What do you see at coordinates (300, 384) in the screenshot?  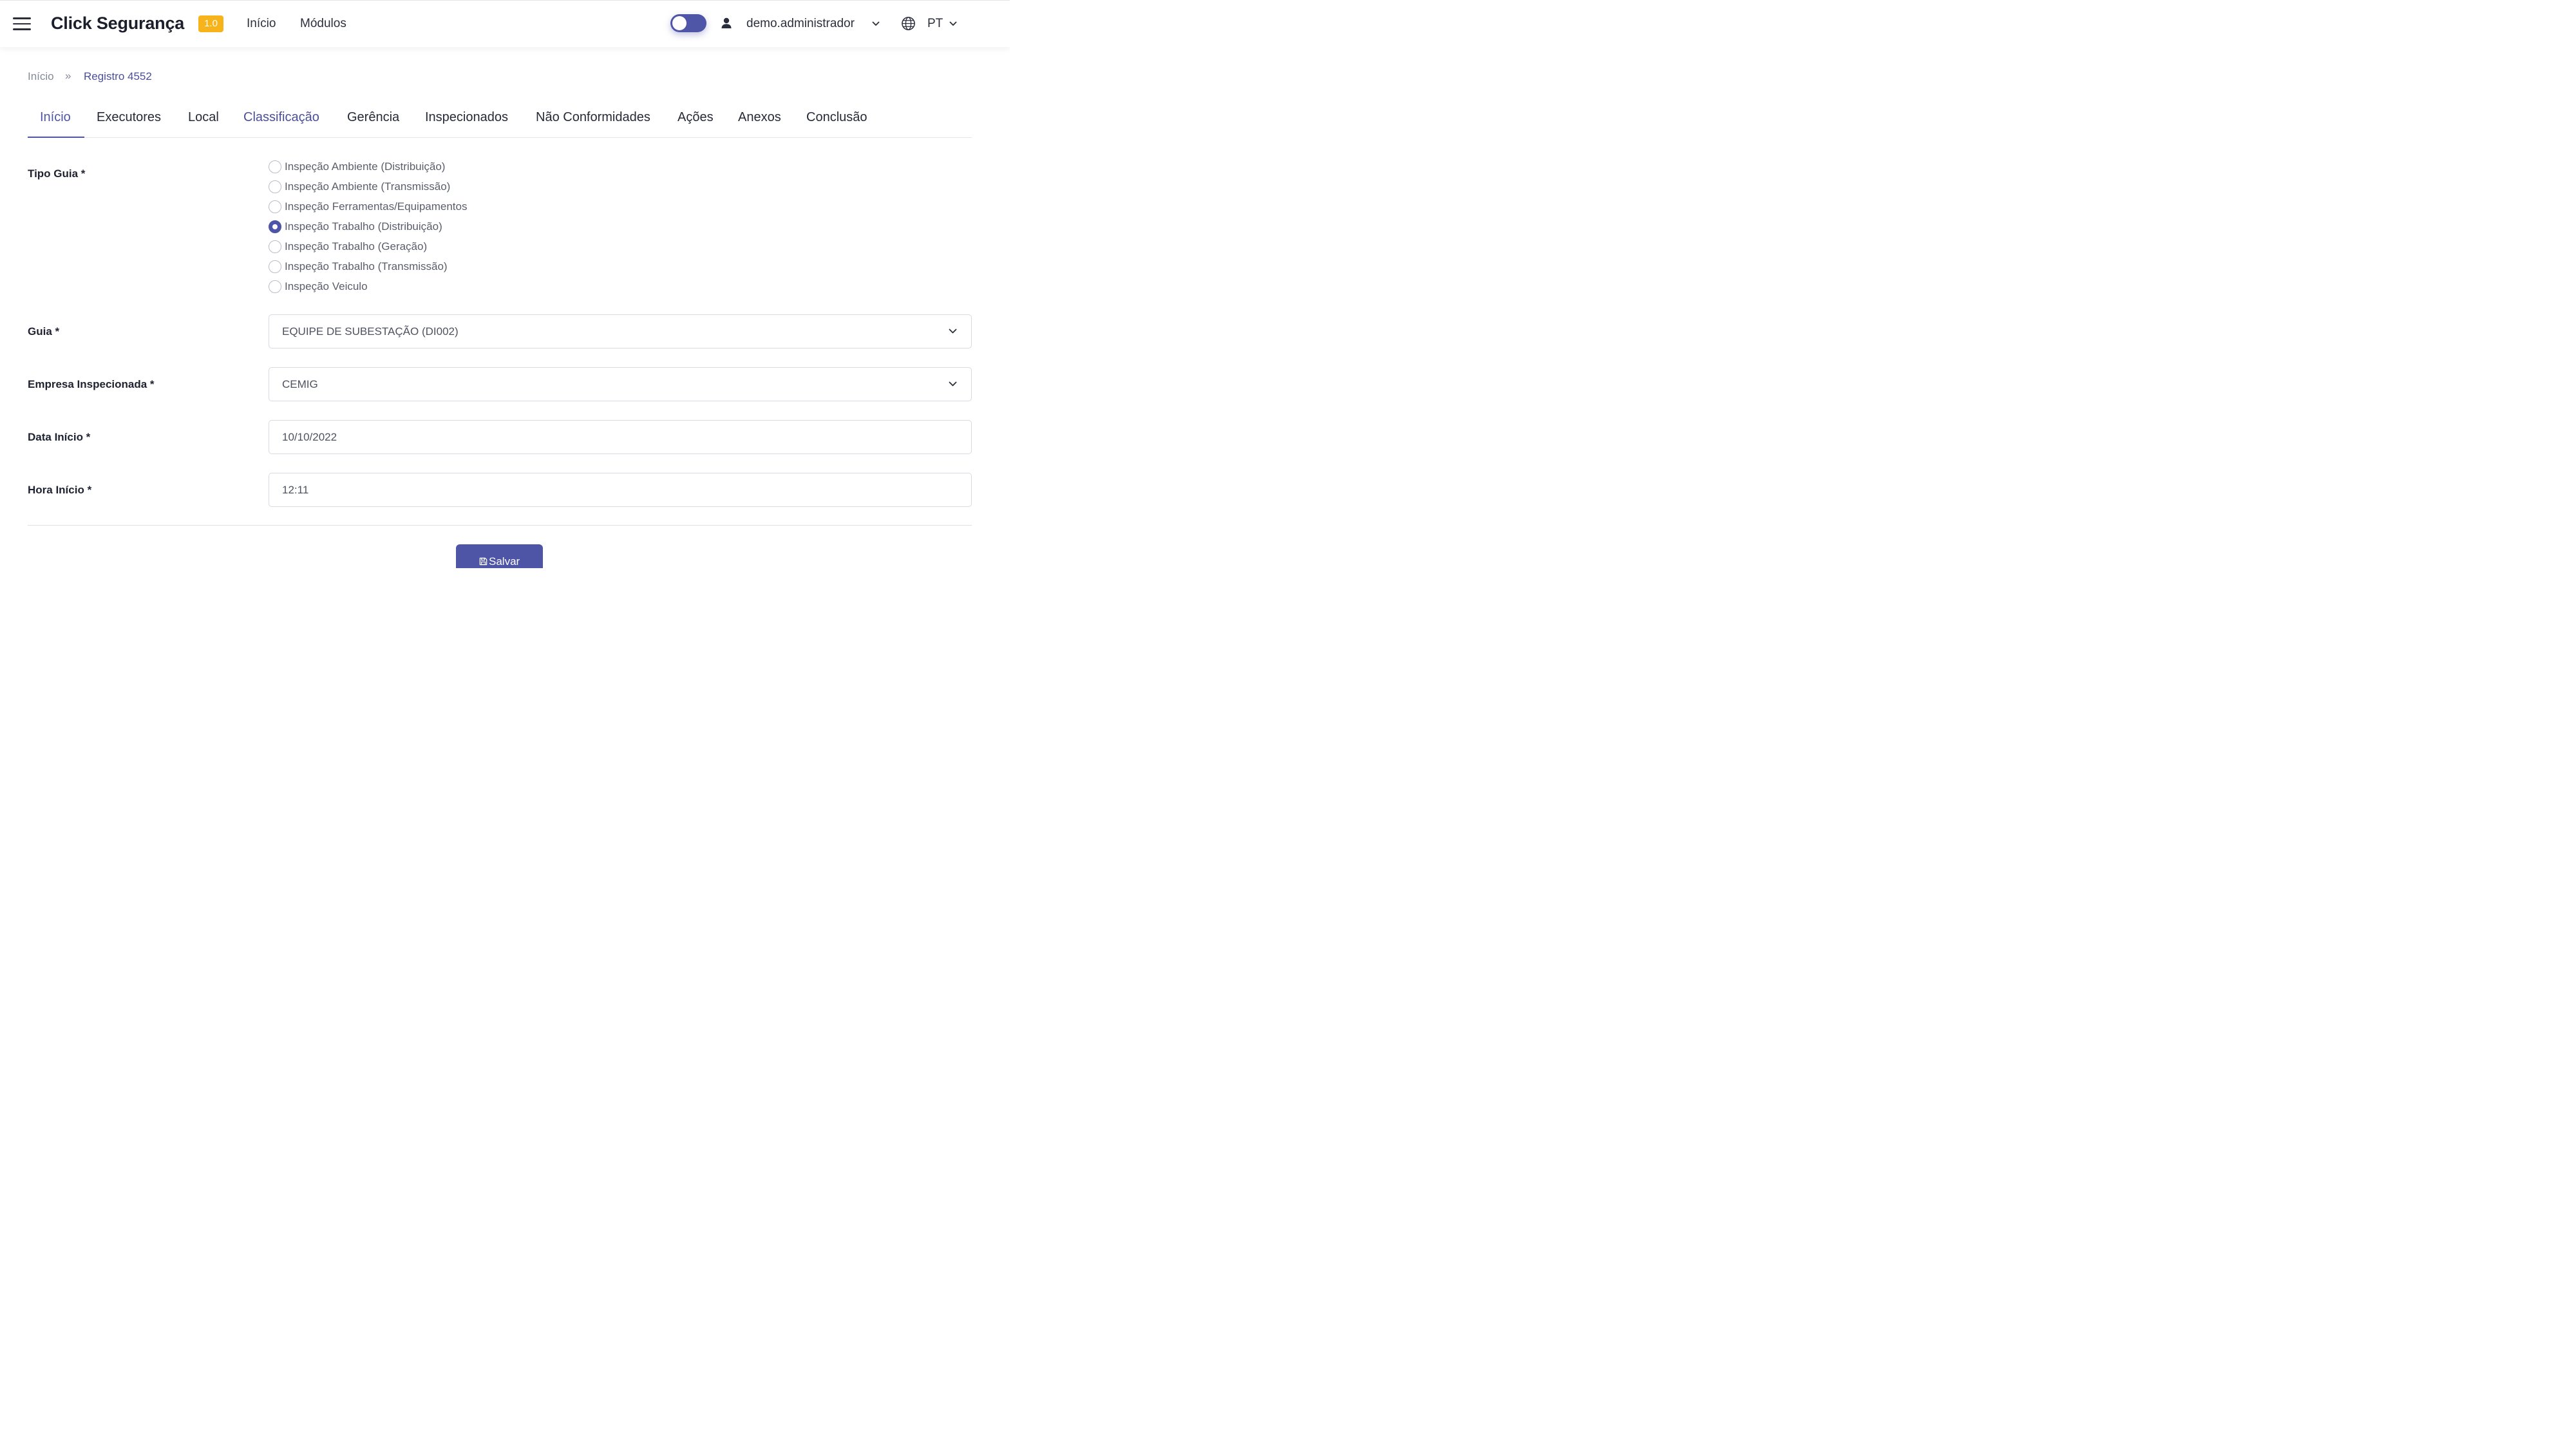 I see `empresa-selected-value: CEMIG` at bounding box center [300, 384].